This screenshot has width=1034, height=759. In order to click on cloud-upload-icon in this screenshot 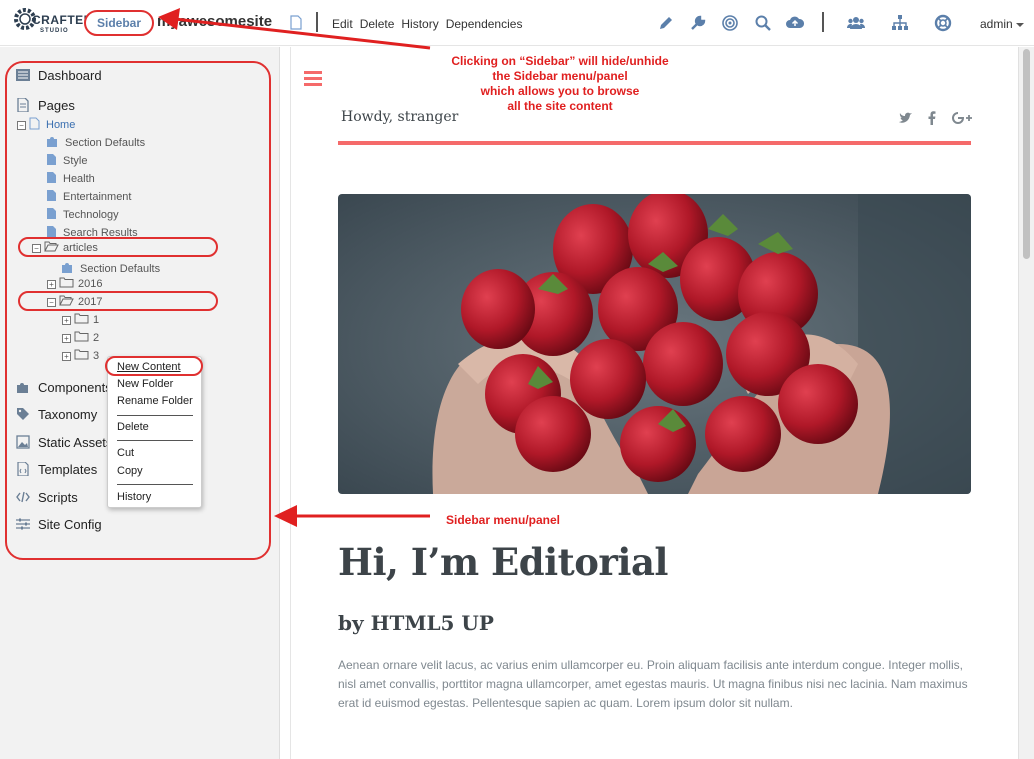, I will do `click(795, 23)`.